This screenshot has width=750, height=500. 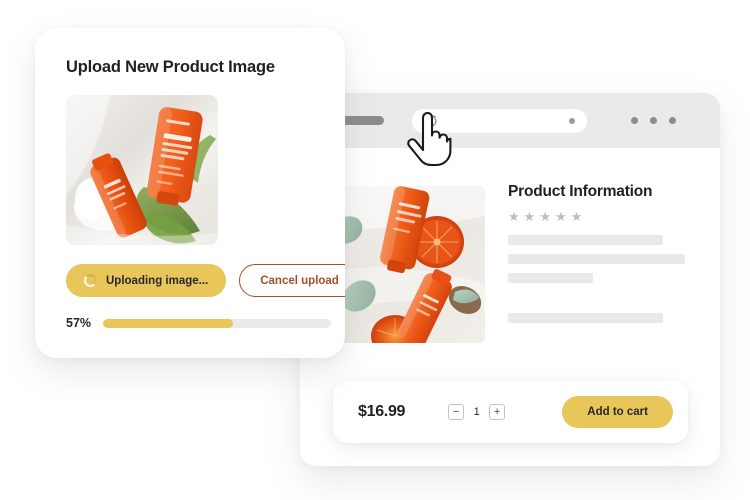 I want to click on upload-actions: Uploading image... Cancel upload, so click(x=205, y=280).